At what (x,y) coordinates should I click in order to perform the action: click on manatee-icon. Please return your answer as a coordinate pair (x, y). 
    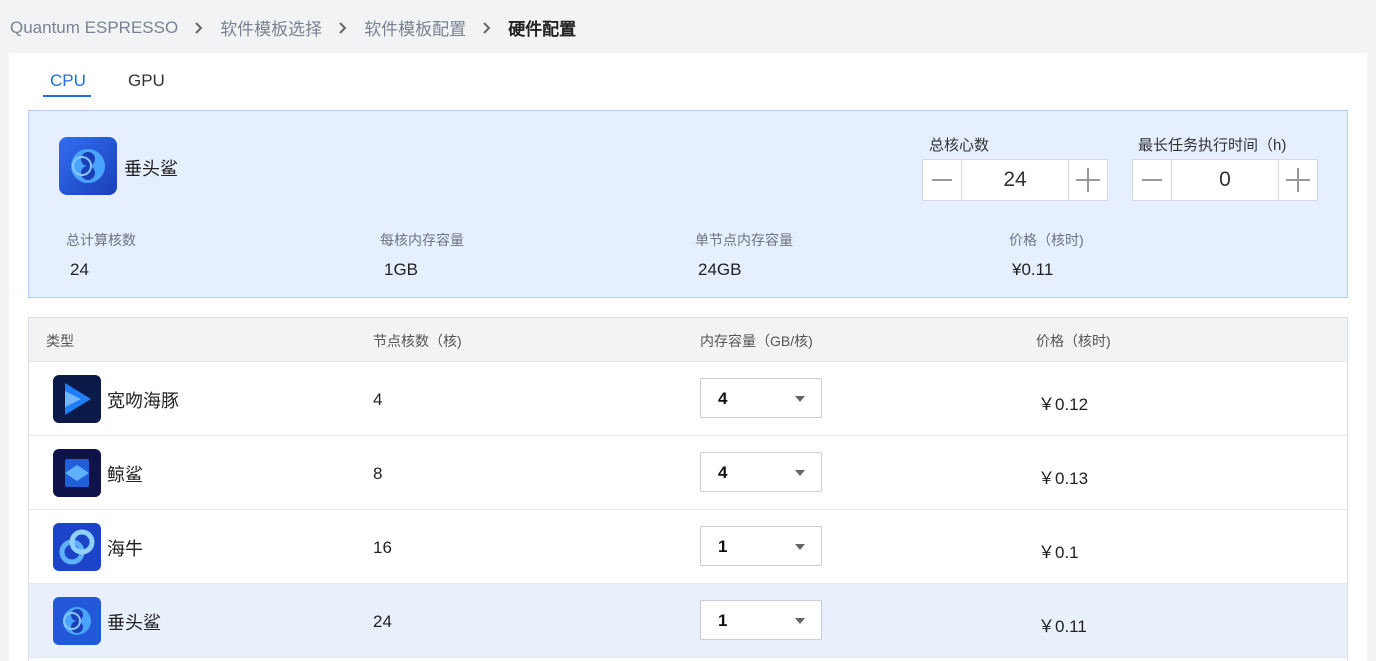
    Looking at the image, I should click on (77, 547).